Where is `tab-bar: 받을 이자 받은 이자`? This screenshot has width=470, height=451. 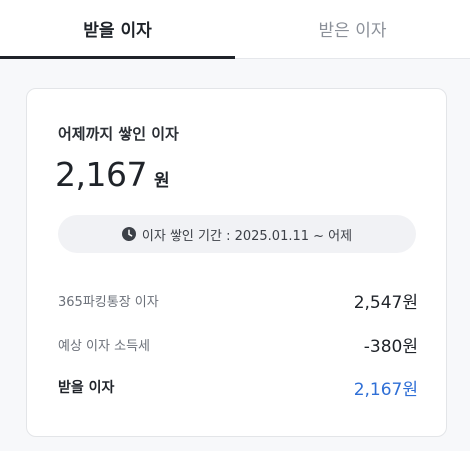
tab-bar: 받을 이자 받은 이자 is located at coordinates (235, 29).